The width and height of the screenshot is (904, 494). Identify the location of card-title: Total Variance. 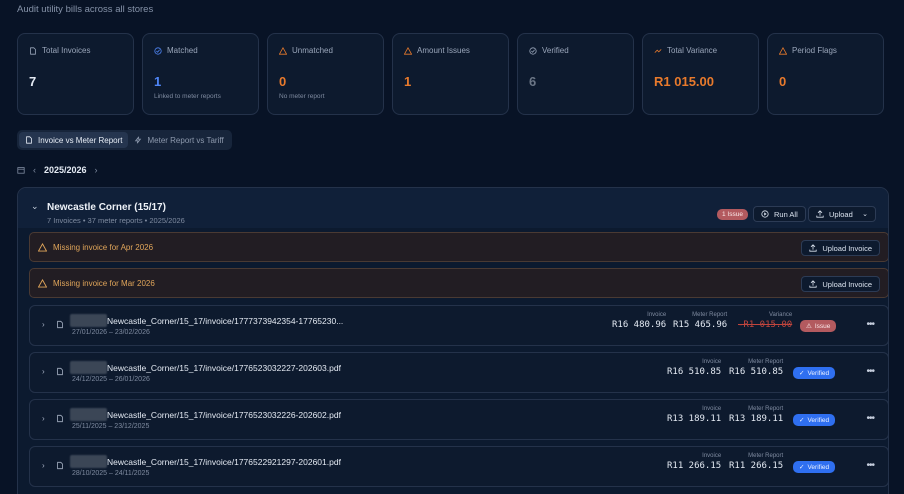
(692, 50).